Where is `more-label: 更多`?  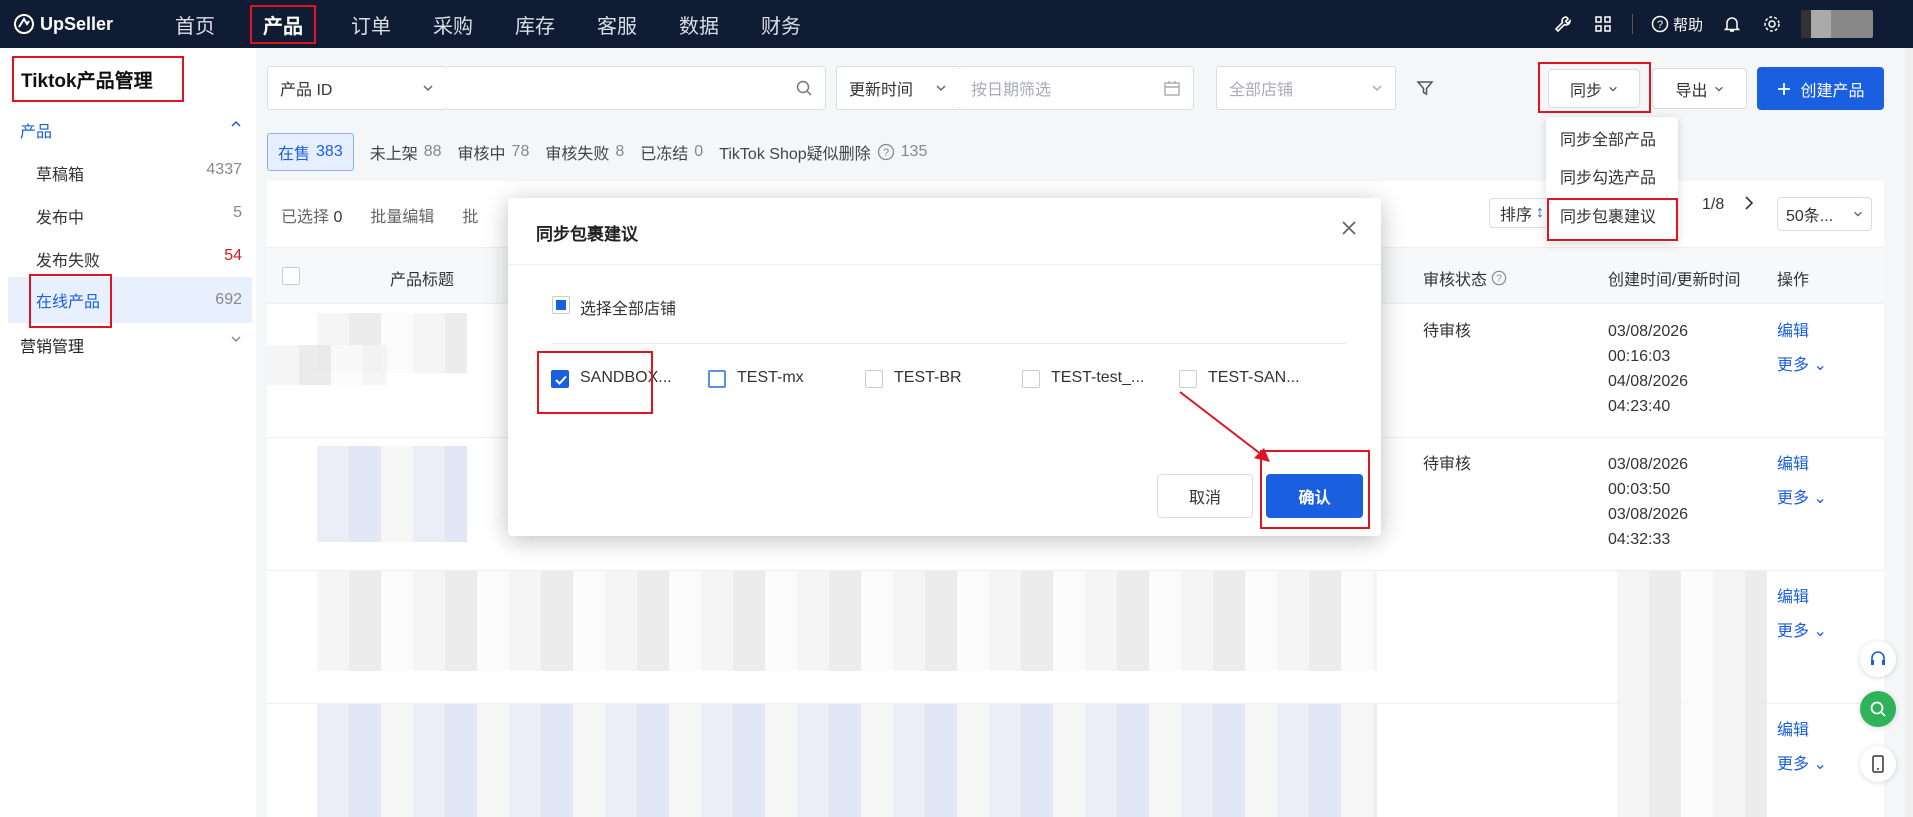
more-label: 更多 is located at coordinates (1793, 498).